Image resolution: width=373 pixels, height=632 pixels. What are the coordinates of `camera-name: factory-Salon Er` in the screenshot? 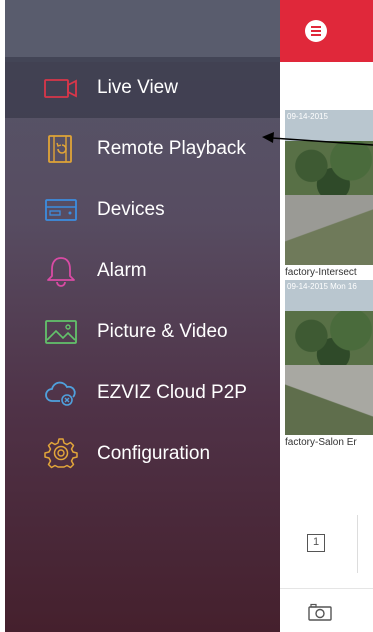 It's located at (321, 442).